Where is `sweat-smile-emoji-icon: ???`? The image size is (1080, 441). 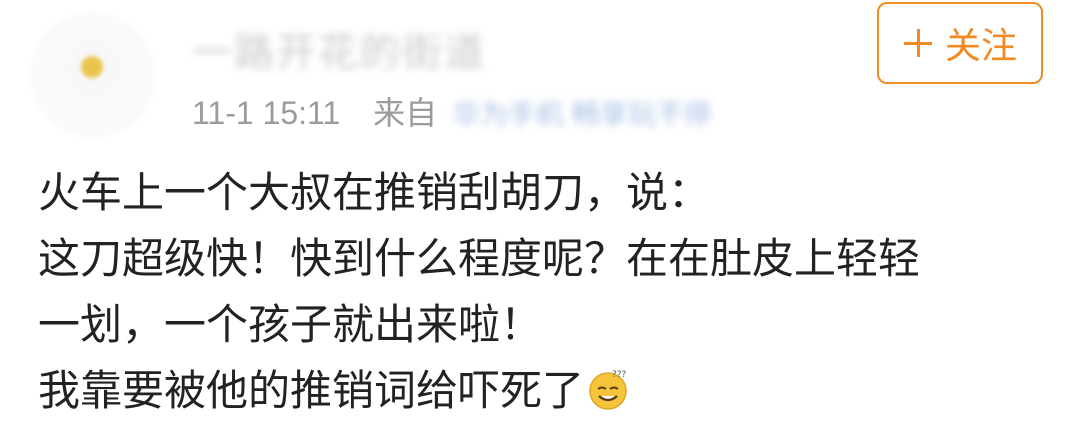
sweat-smile-emoji-icon: ??? is located at coordinates (608, 387).